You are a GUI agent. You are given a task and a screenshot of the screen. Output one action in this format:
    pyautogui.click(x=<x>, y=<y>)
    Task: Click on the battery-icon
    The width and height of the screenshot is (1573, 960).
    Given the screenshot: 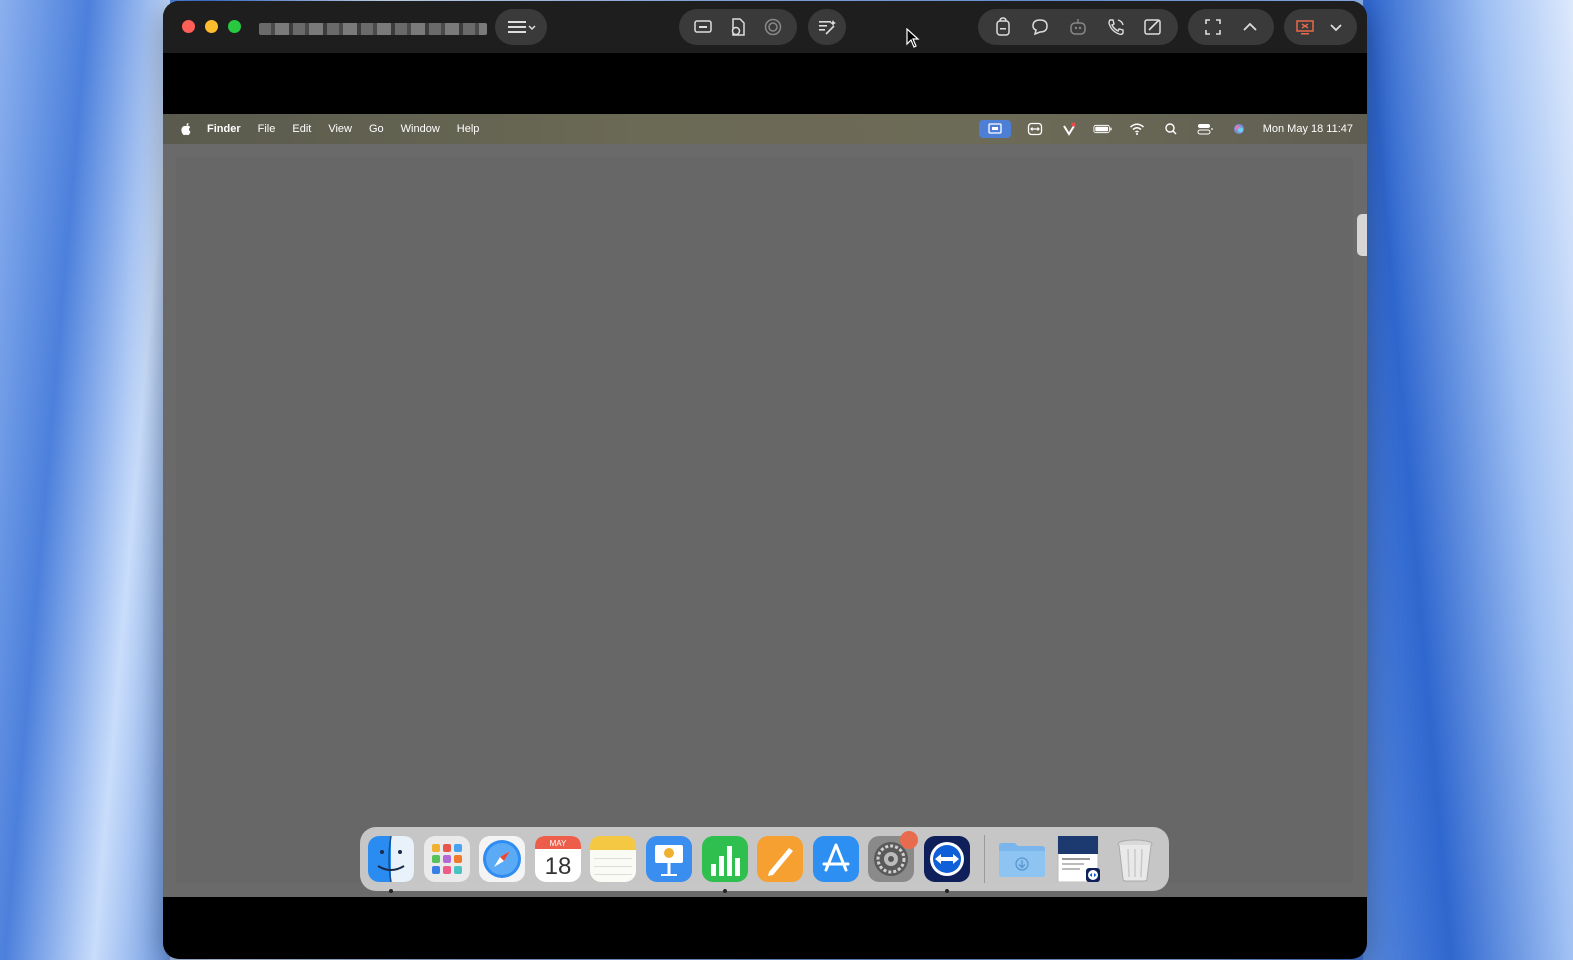 What is the action you would take?
    pyautogui.click(x=1103, y=129)
    